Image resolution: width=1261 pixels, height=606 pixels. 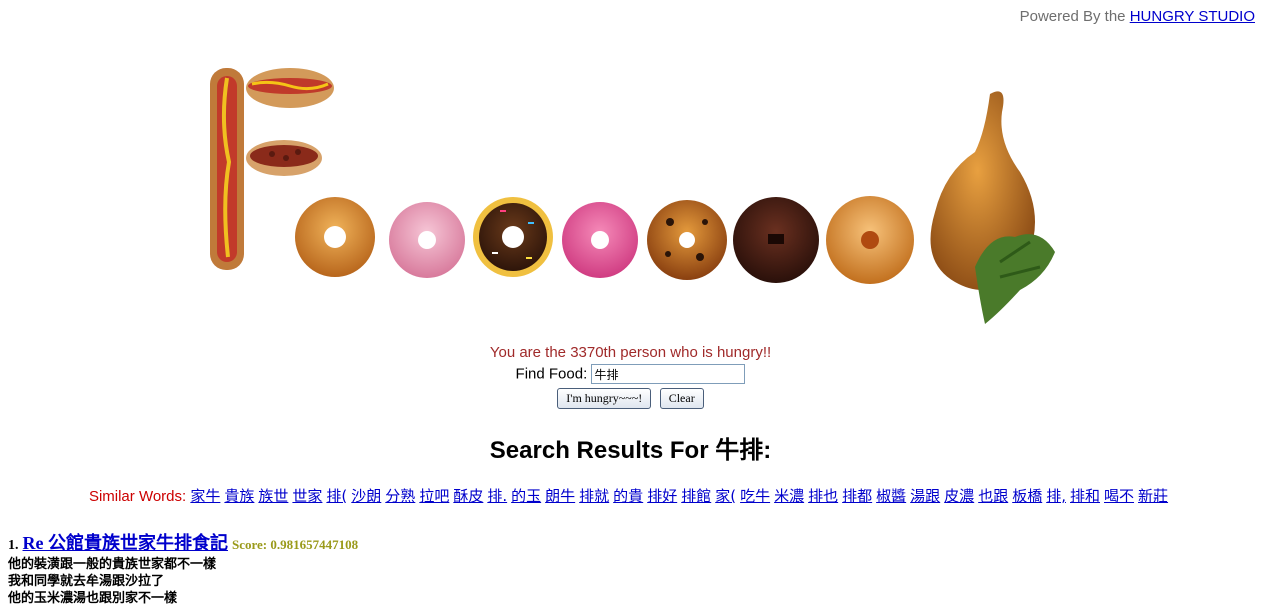 What do you see at coordinates (687, 240) in the screenshot?
I see `donut-caramel-chip-icon` at bounding box center [687, 240].